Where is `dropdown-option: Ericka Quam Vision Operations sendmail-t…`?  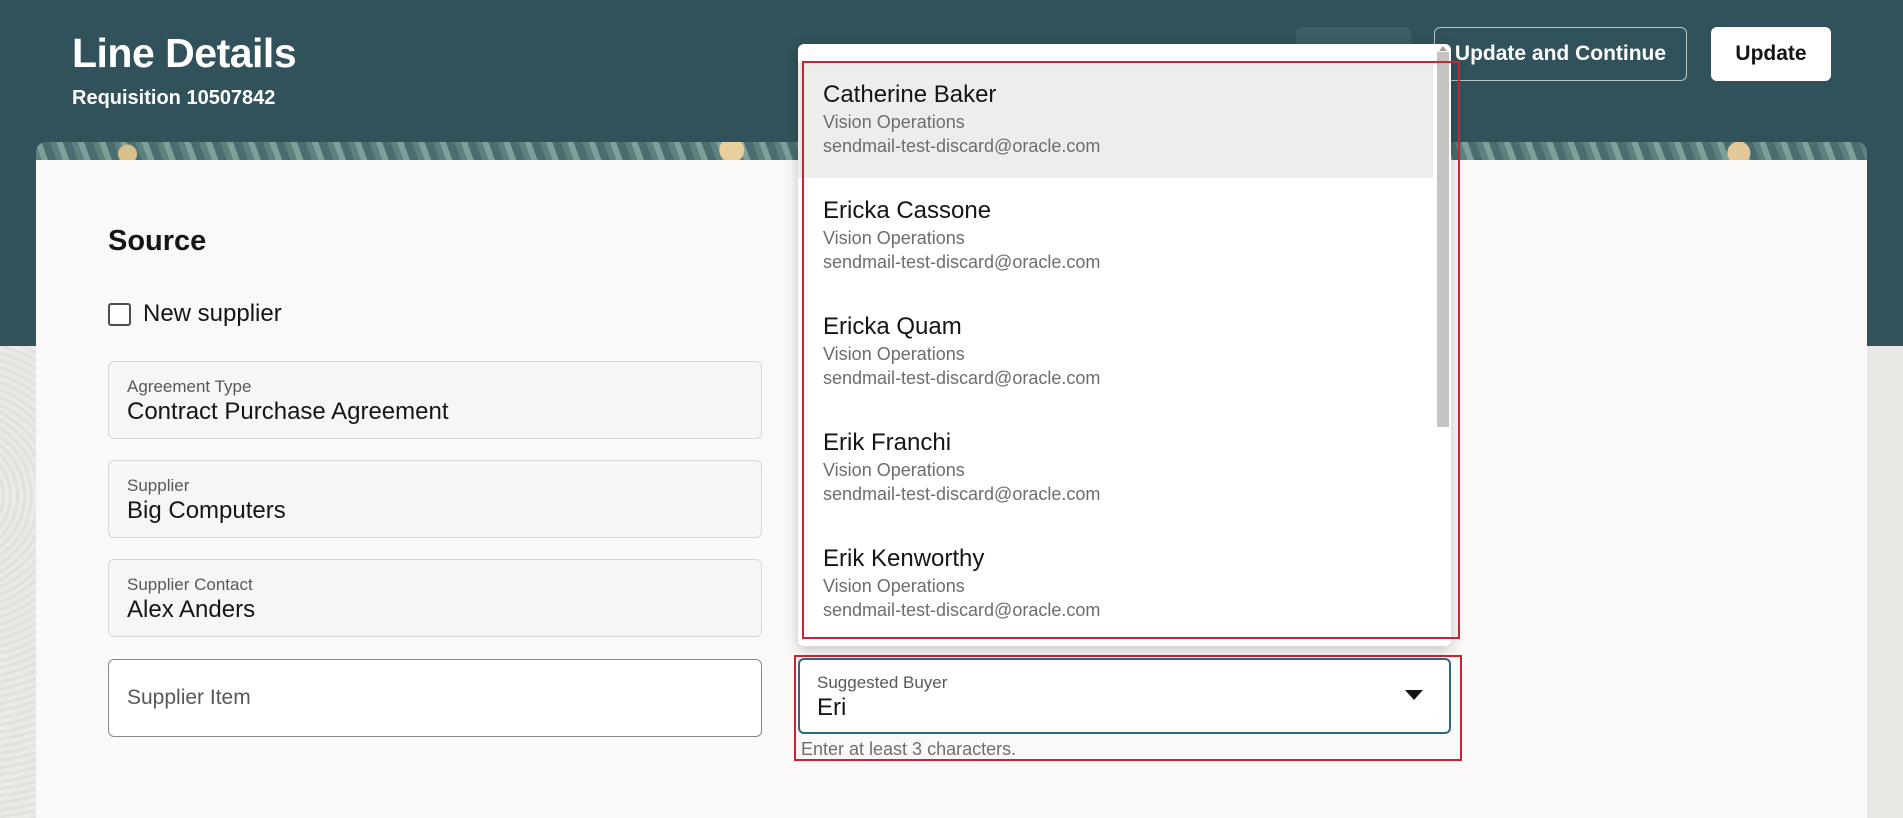 dropdown-option: Ericka Quam Vision Operations sendmail-t… is located at coordinates (1115, 352).